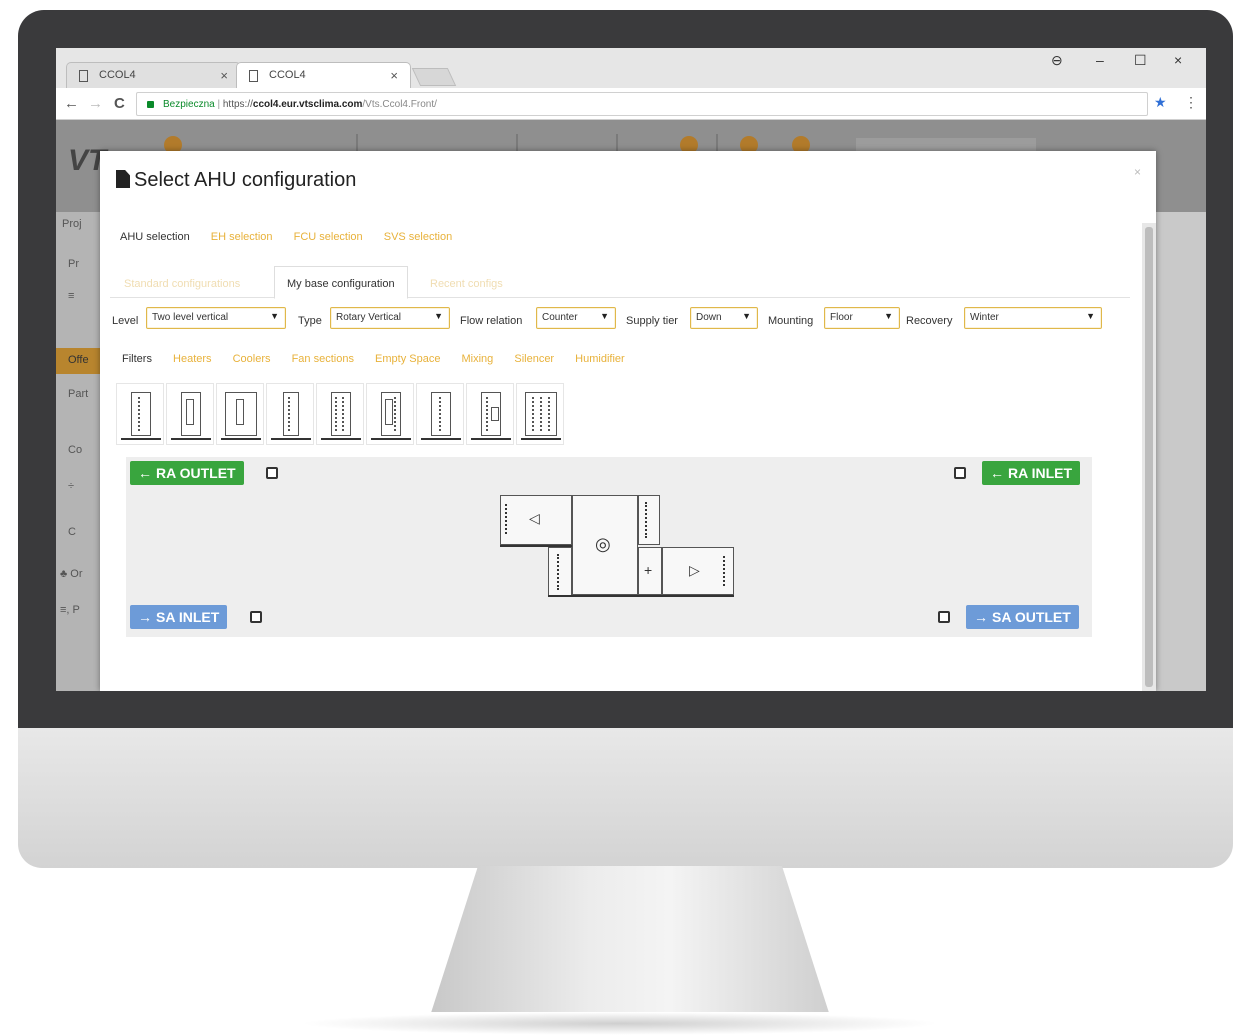  I want to click on account-icon: ⊖, so click(1057, 60).